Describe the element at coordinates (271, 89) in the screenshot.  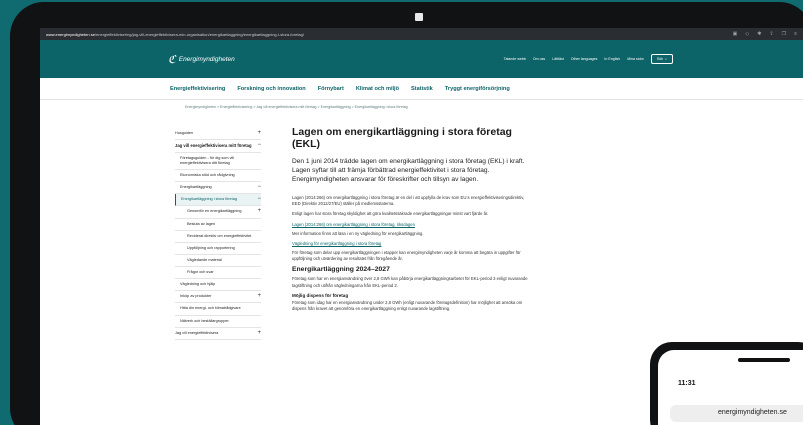
I see `nav-forskning: Forskning och innovation` at that location.